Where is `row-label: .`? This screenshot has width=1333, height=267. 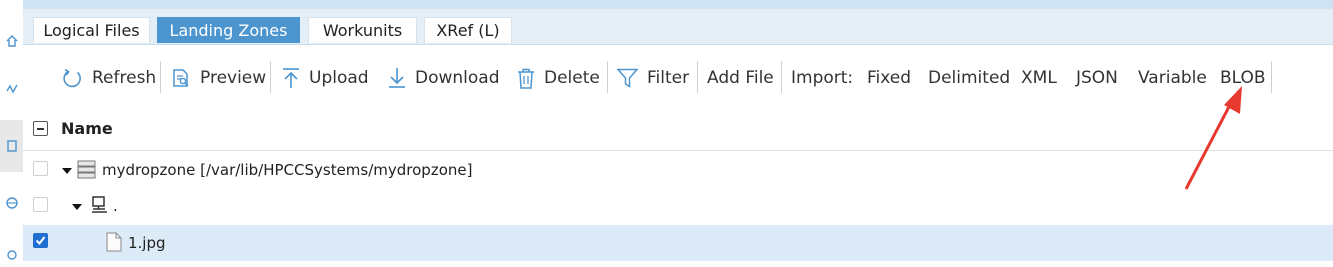 row-label: . is located at coordinates (115, 206).